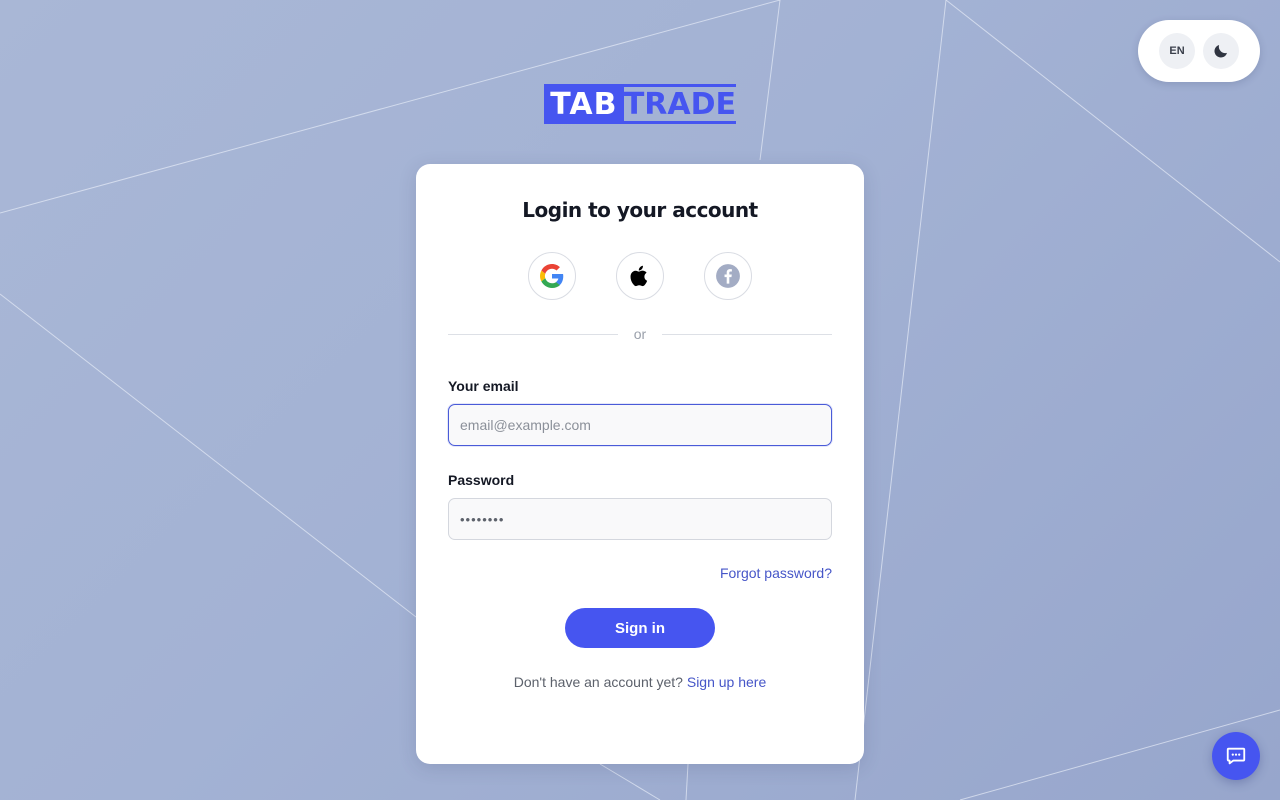 The width and height of the screenshot is (1280, 800). What do you see at coordinates (481, 480) in the screenshot?
I see `password-label: Password` at bounding box center [481, 480].